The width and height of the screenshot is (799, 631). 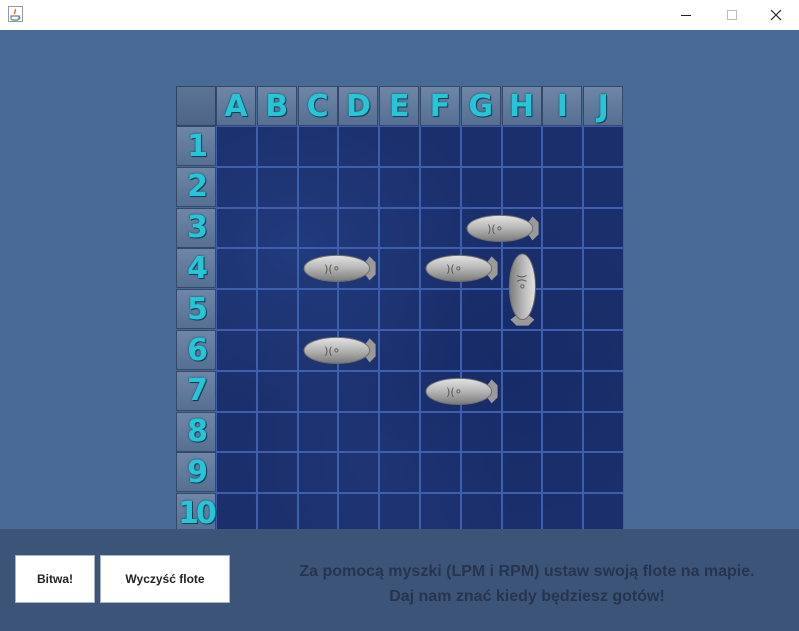 I want to click on grid-cell-j5, so click(x=603, y=309).